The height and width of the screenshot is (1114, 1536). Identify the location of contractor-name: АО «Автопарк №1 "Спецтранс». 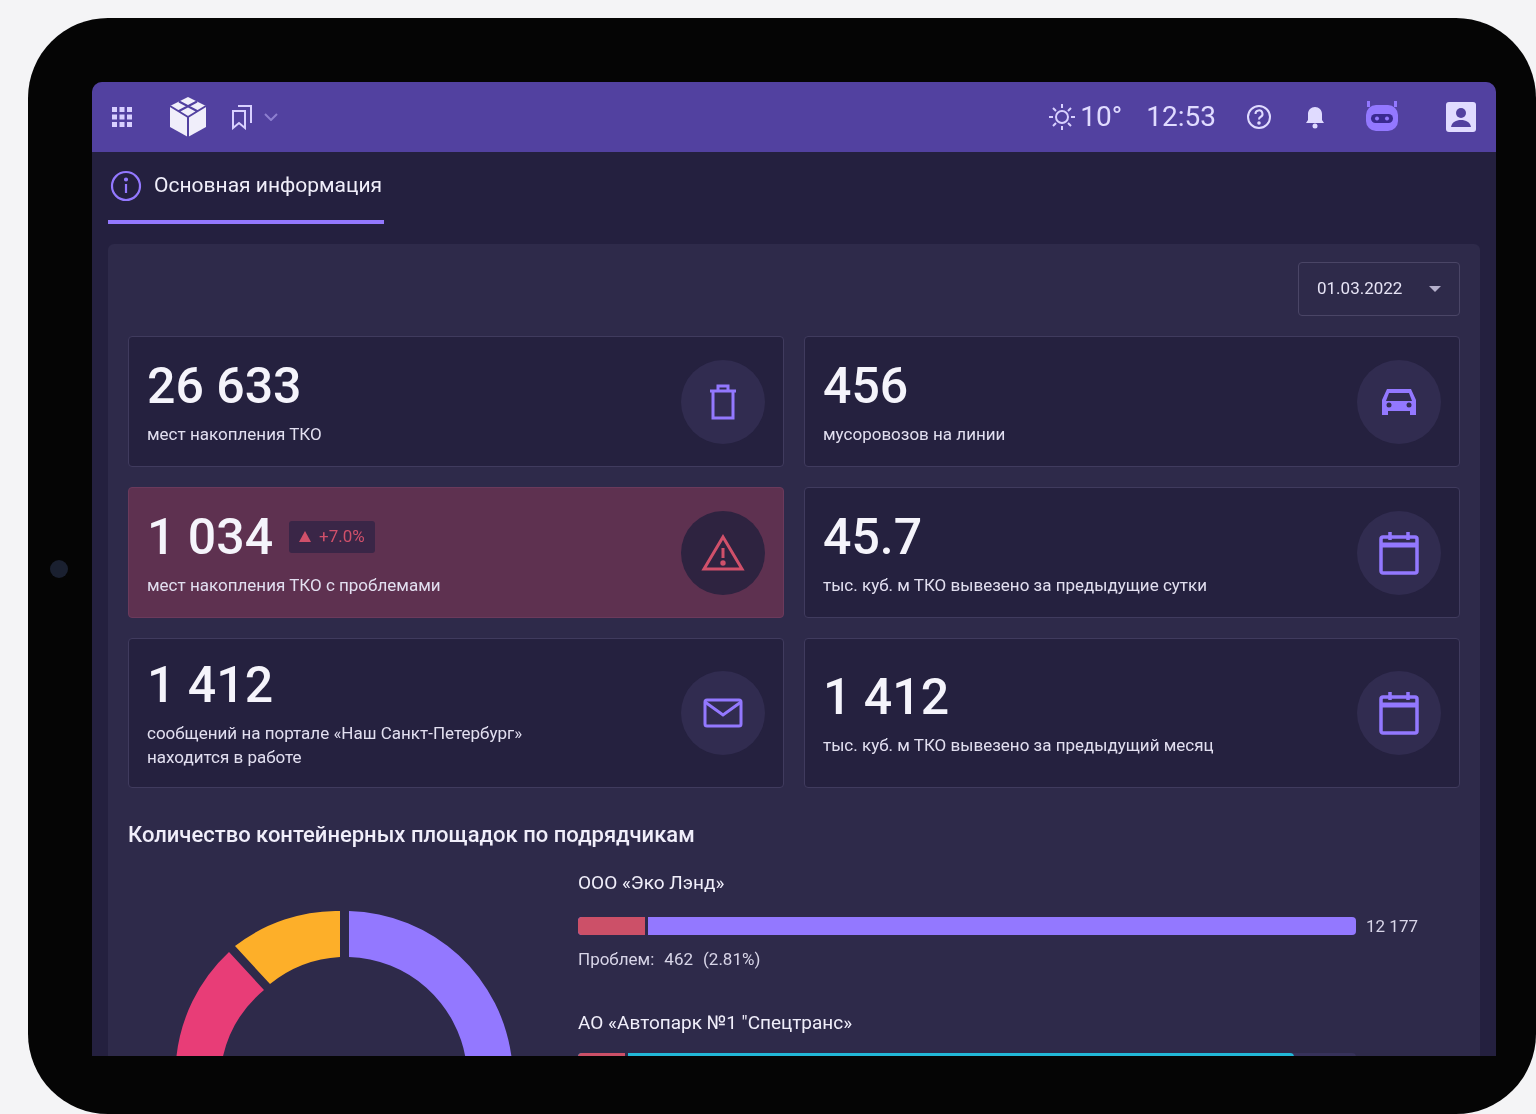
(716, 1022).